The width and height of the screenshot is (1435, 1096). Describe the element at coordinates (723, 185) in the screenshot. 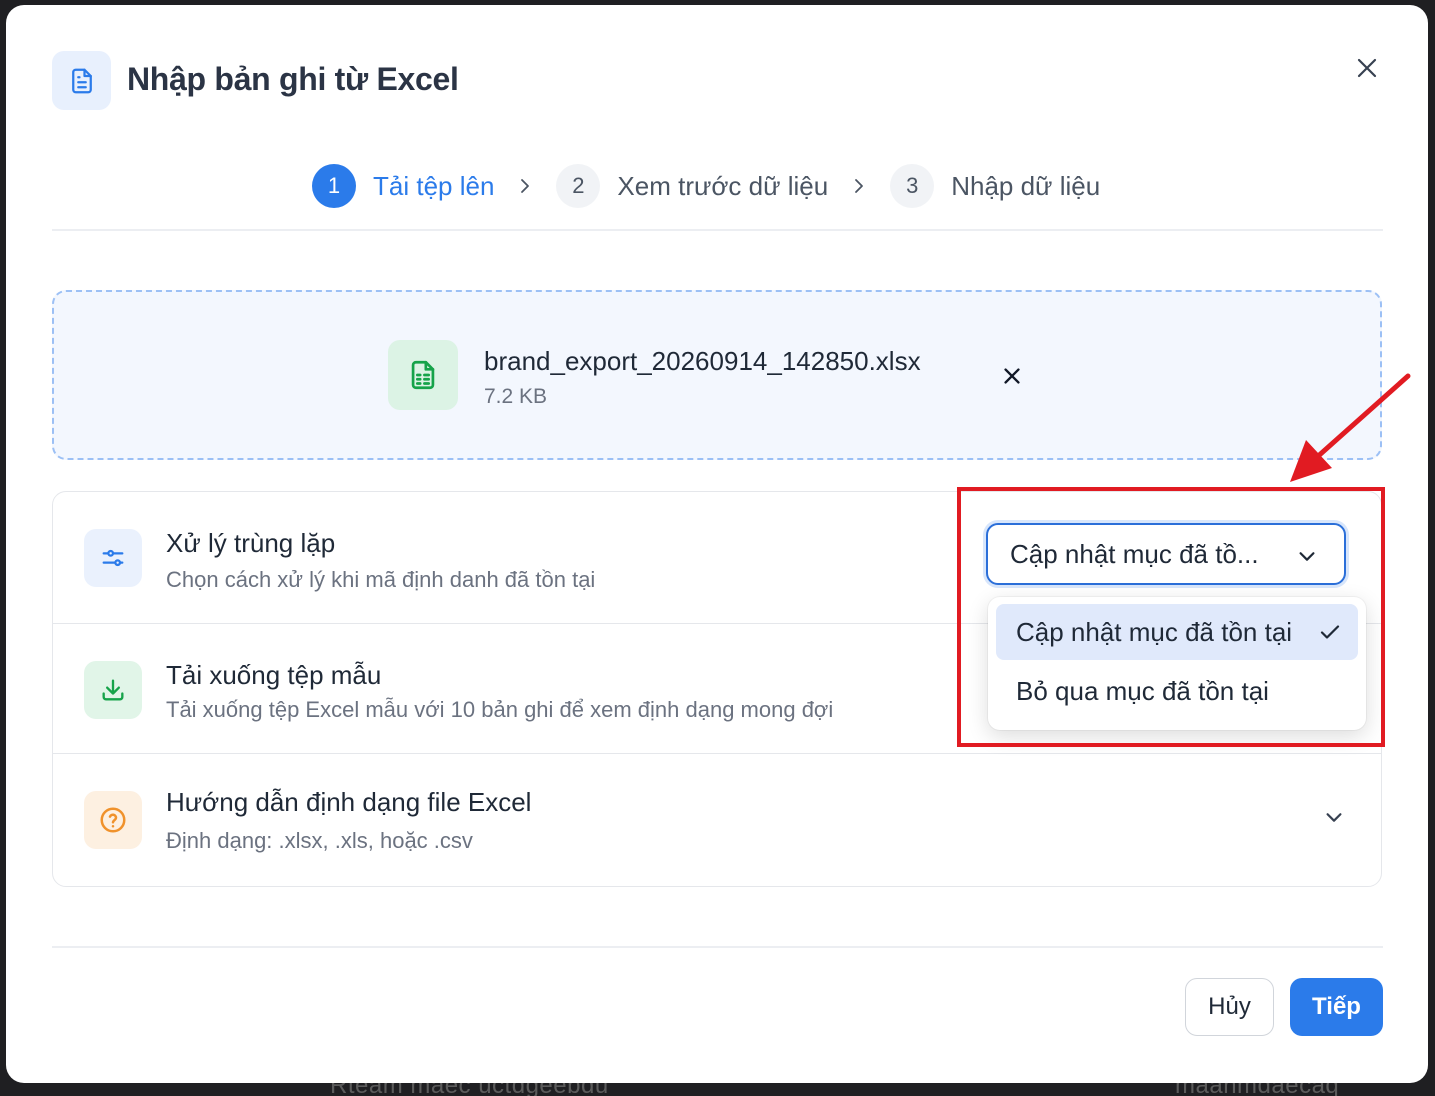

I see `step-label: Xem trước dữ liệu` at that location.